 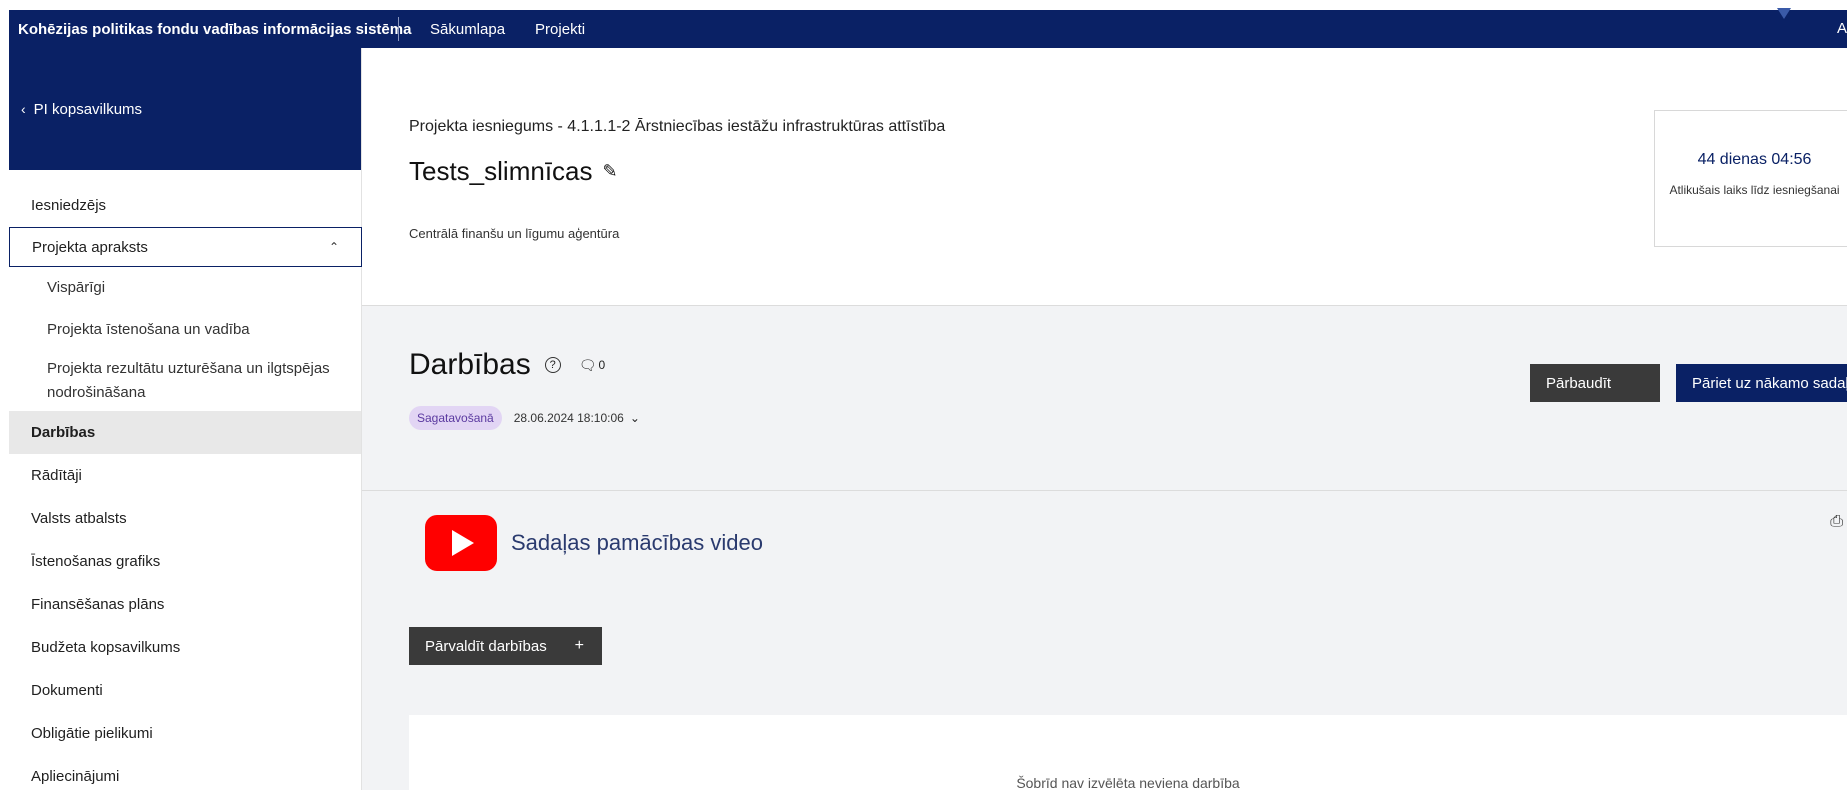 What do you see at coordinates (185, 690) in the screenshot?
I see `sidebar-item-documents: Dokumenti` at bounding box center [185, 690].